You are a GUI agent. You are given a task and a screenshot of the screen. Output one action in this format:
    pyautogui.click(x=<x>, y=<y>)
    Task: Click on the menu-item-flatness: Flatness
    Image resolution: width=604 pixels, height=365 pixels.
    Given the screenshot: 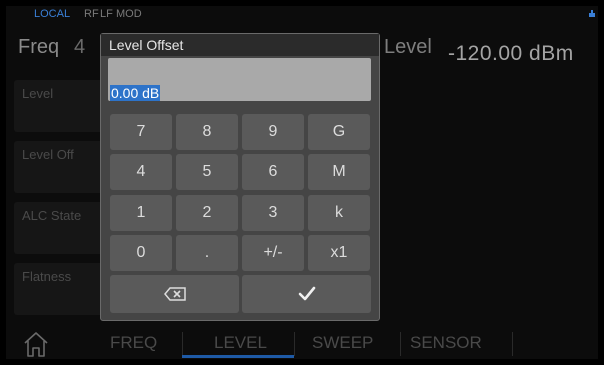 What is the action you would take?
    pyautogui.click(x=59, y=289)
    